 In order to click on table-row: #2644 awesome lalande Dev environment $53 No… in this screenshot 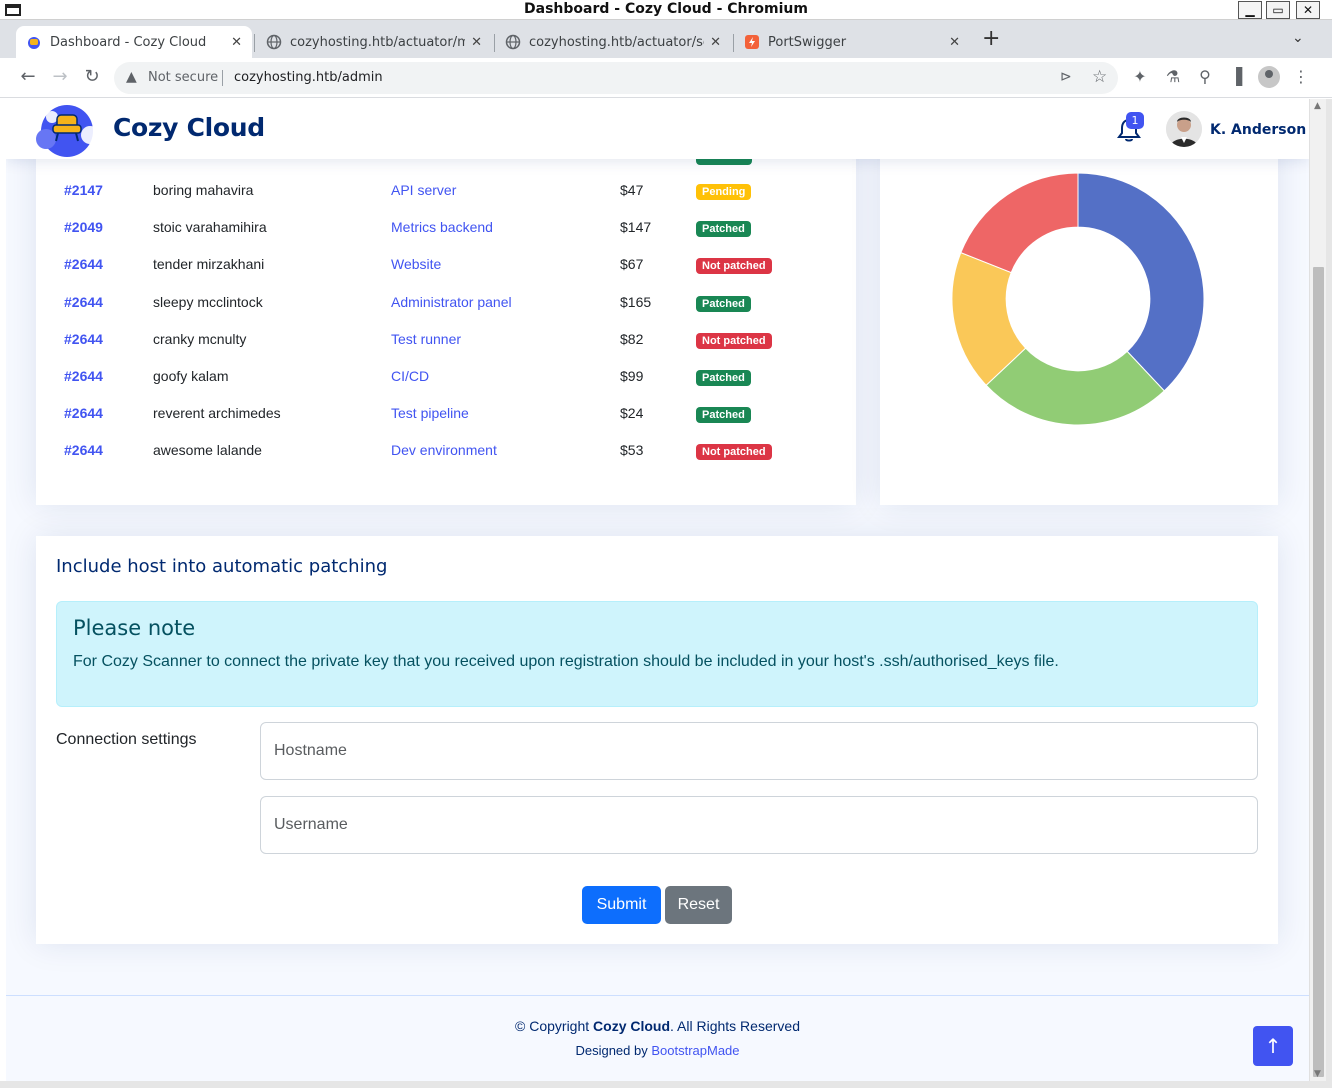, I will do `click(446, 451)`.